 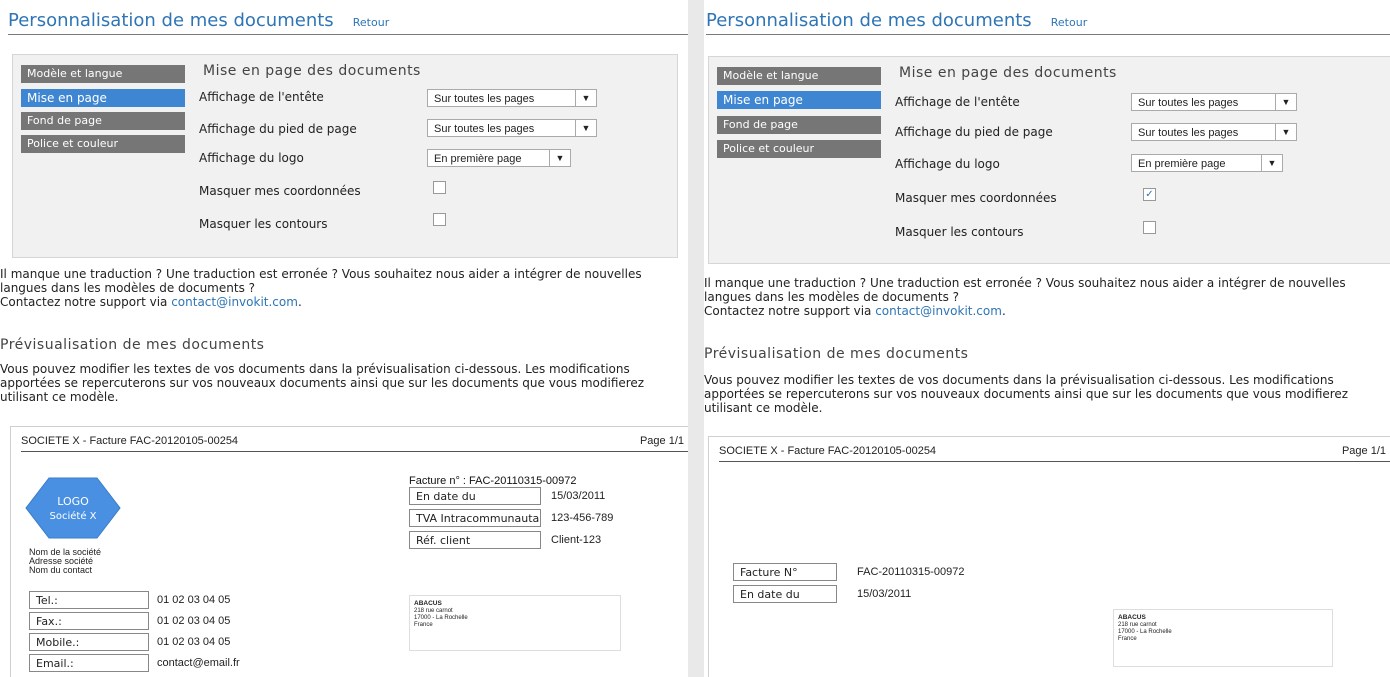 What do you see at coordinates (785, 572) in the screenshot?
I see `meta-label: Facture N°` at bounding box center [785, 572].